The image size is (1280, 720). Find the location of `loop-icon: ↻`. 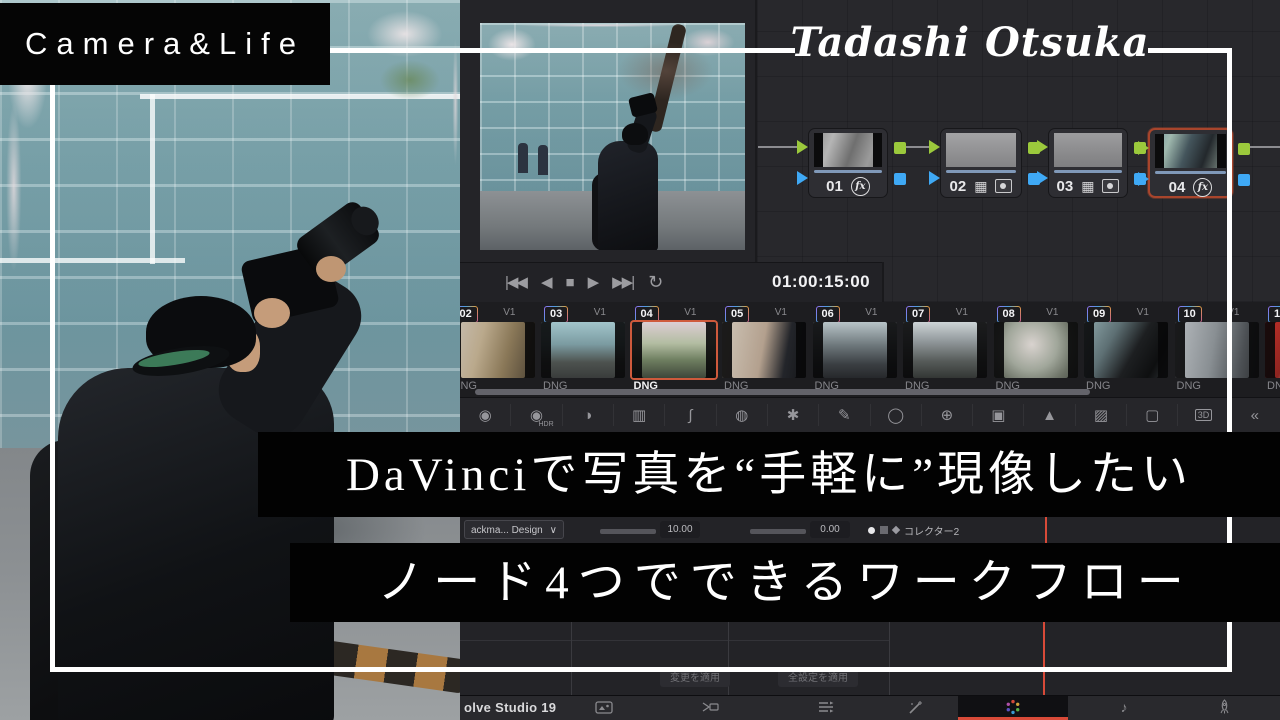

loop-icon: ↻ is located at coordinates (655, 282).